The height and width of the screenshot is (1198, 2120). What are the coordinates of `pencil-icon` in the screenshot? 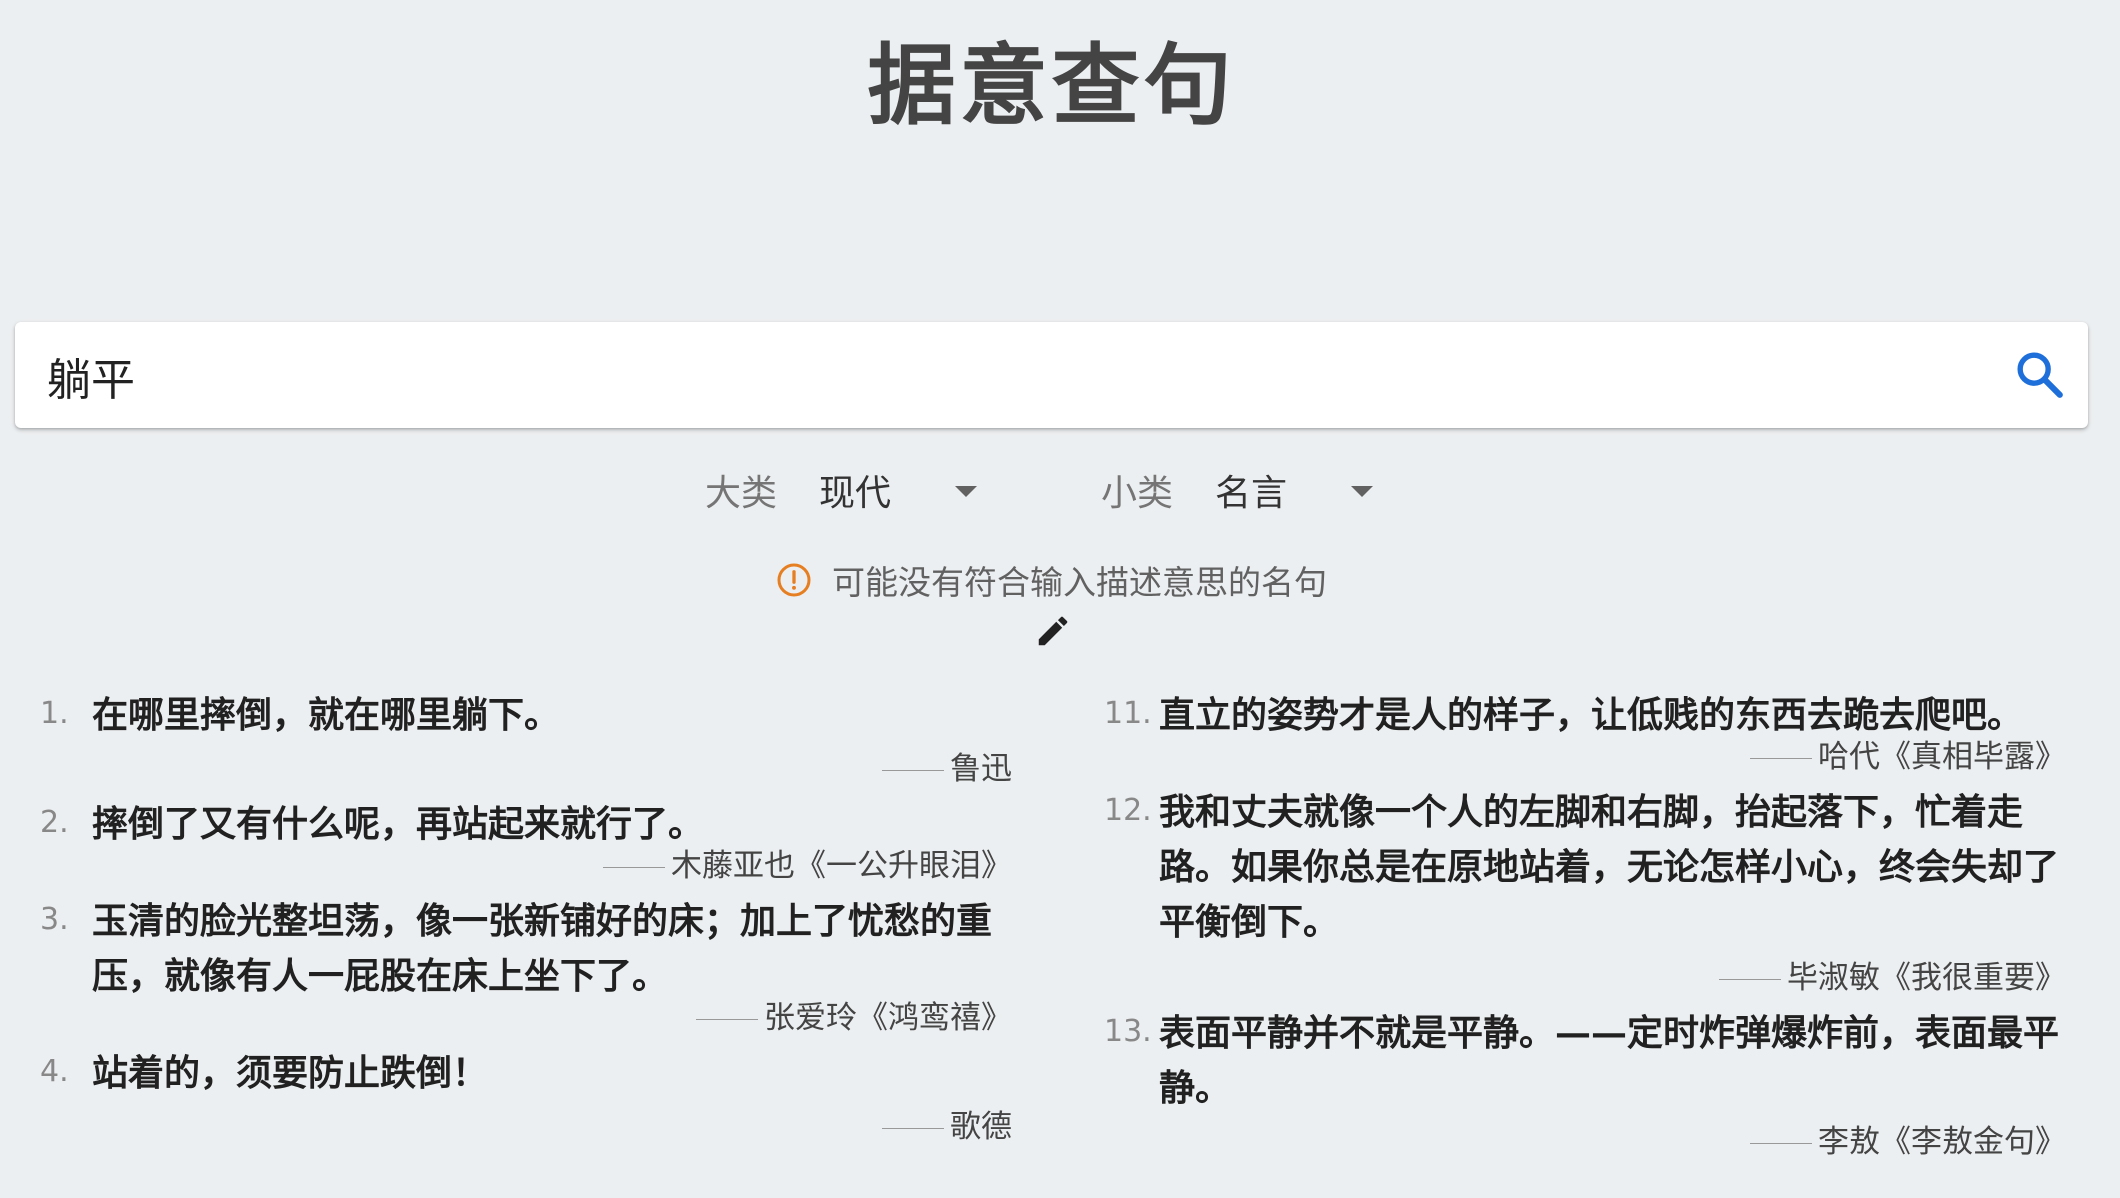 It's located at (1053, 631).